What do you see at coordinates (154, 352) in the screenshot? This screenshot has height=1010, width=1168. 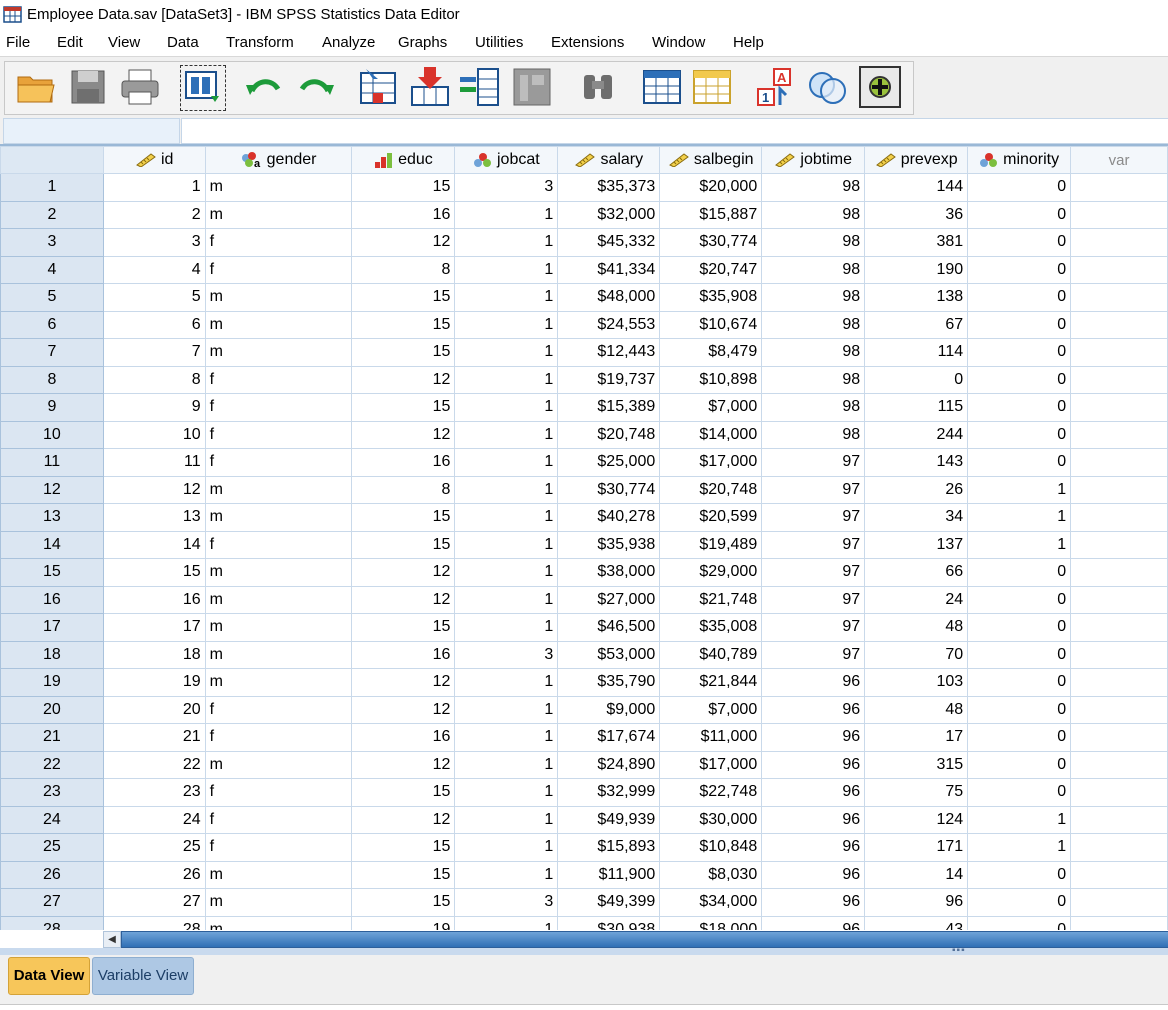 I see `cell-id: 7` at bounding box center [154, 352].